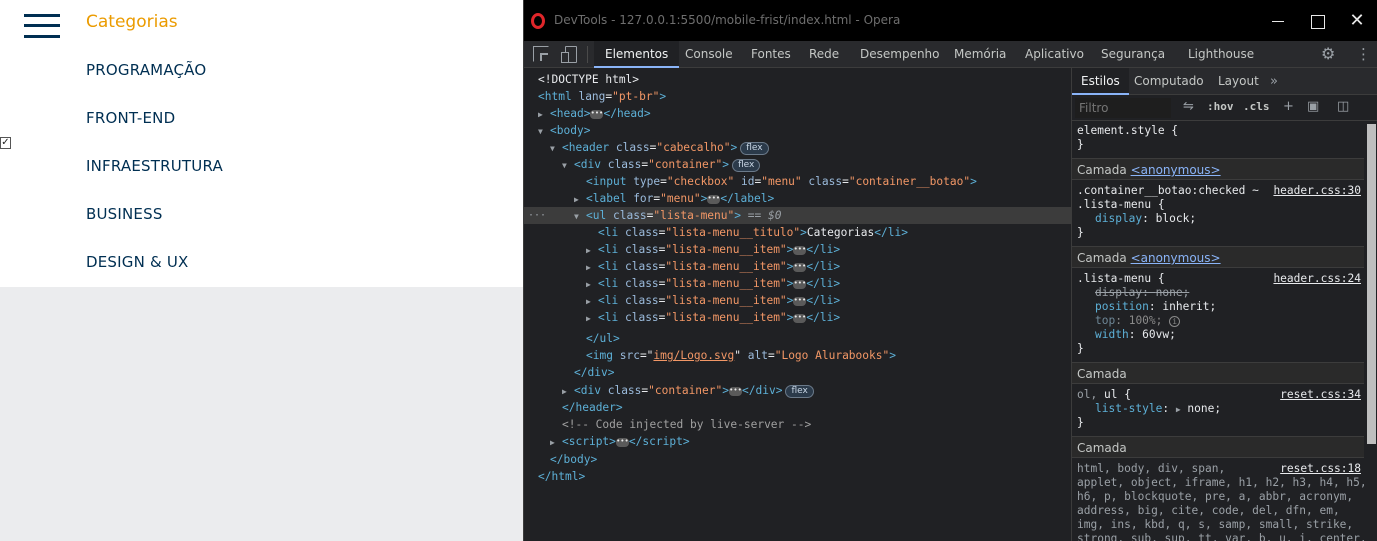 This screenshot has height=541, width=1377. Describe the element at coordinates (797, 79) in the screenshot. I see `dom-node-doctype: <!DOCTYPE html>` at that location.